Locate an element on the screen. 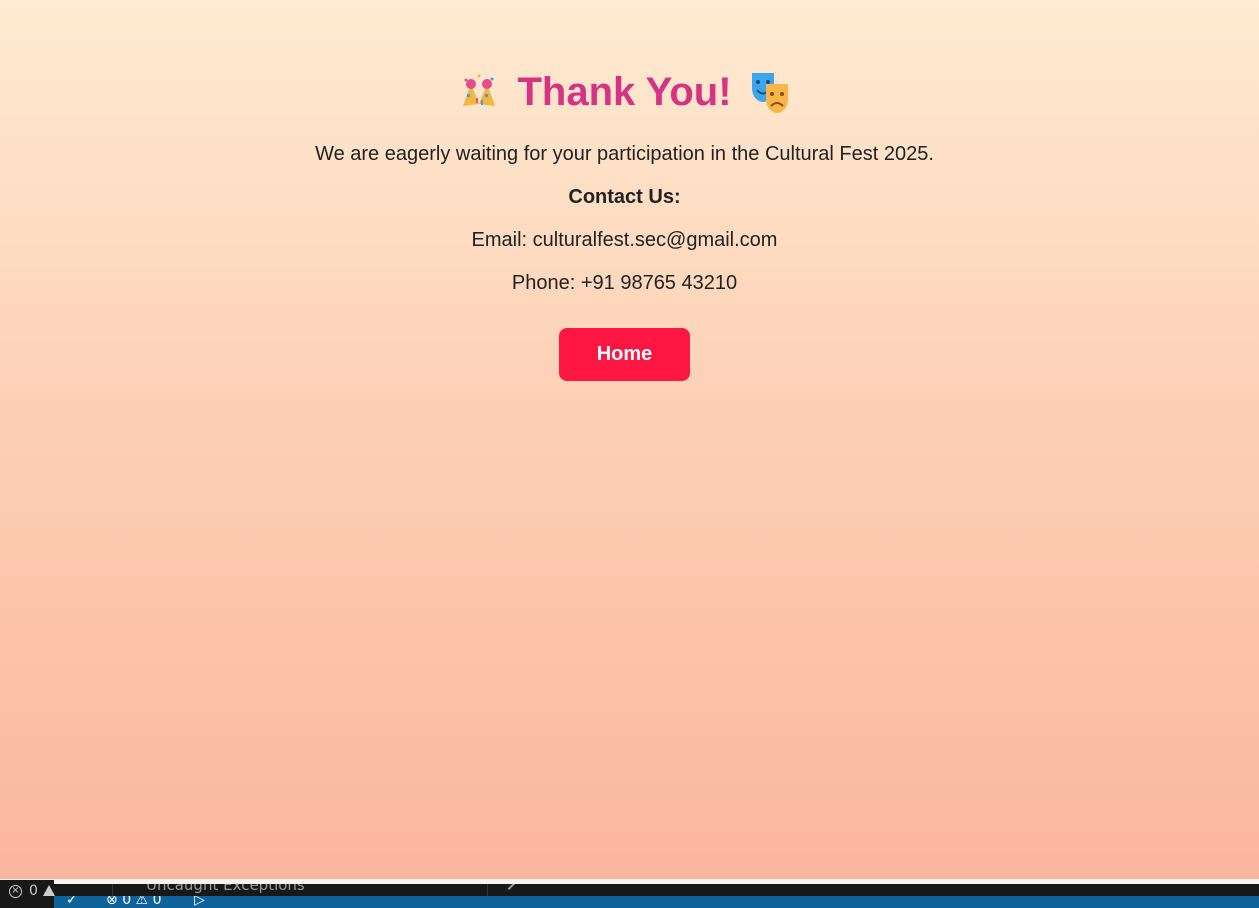 This screenshot has width=1259, height=908. error-count: 0 is located at coordinates (33, 891).